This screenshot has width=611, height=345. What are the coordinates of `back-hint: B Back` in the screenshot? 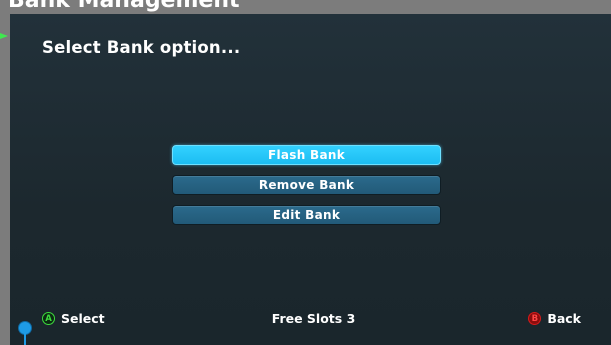 It's located at (554, 318).